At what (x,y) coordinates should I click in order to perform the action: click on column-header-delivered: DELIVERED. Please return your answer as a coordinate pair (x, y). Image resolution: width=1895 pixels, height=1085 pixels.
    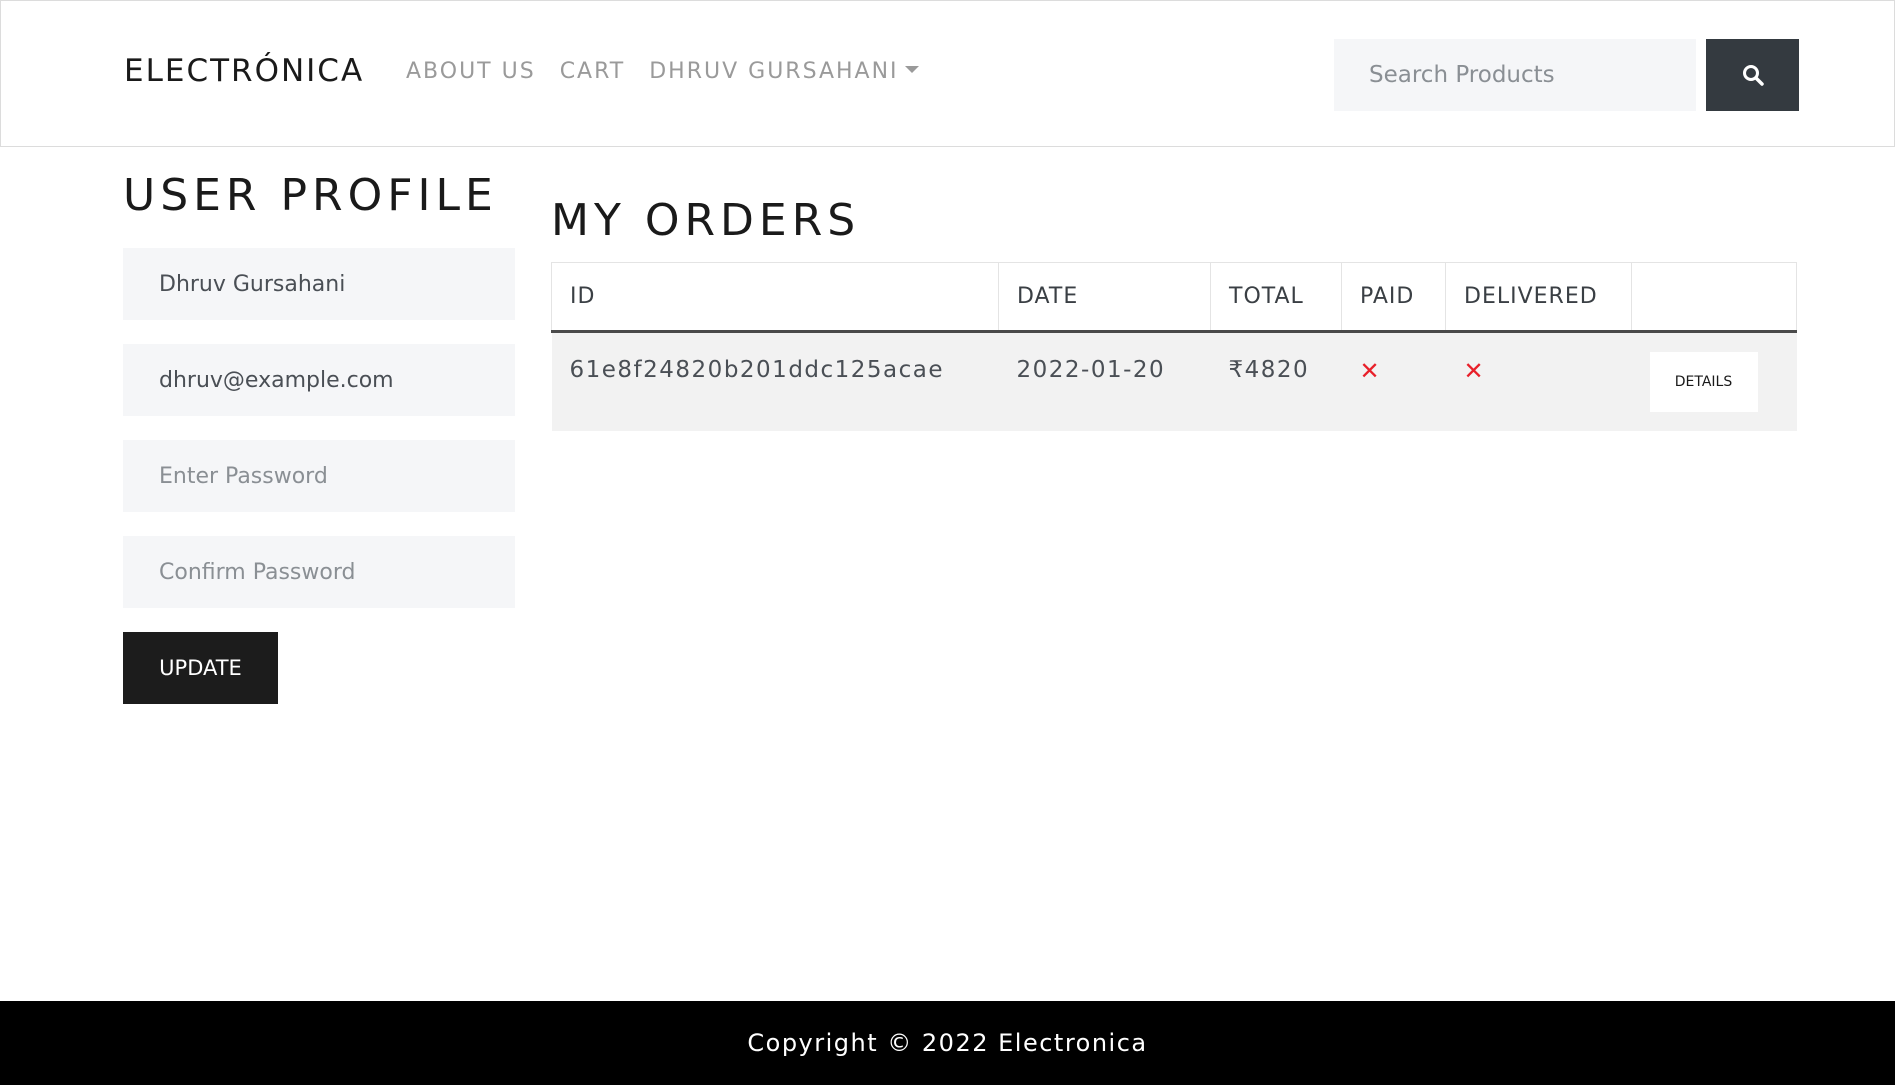
    Looking at the image, I should click on (1538, 297).